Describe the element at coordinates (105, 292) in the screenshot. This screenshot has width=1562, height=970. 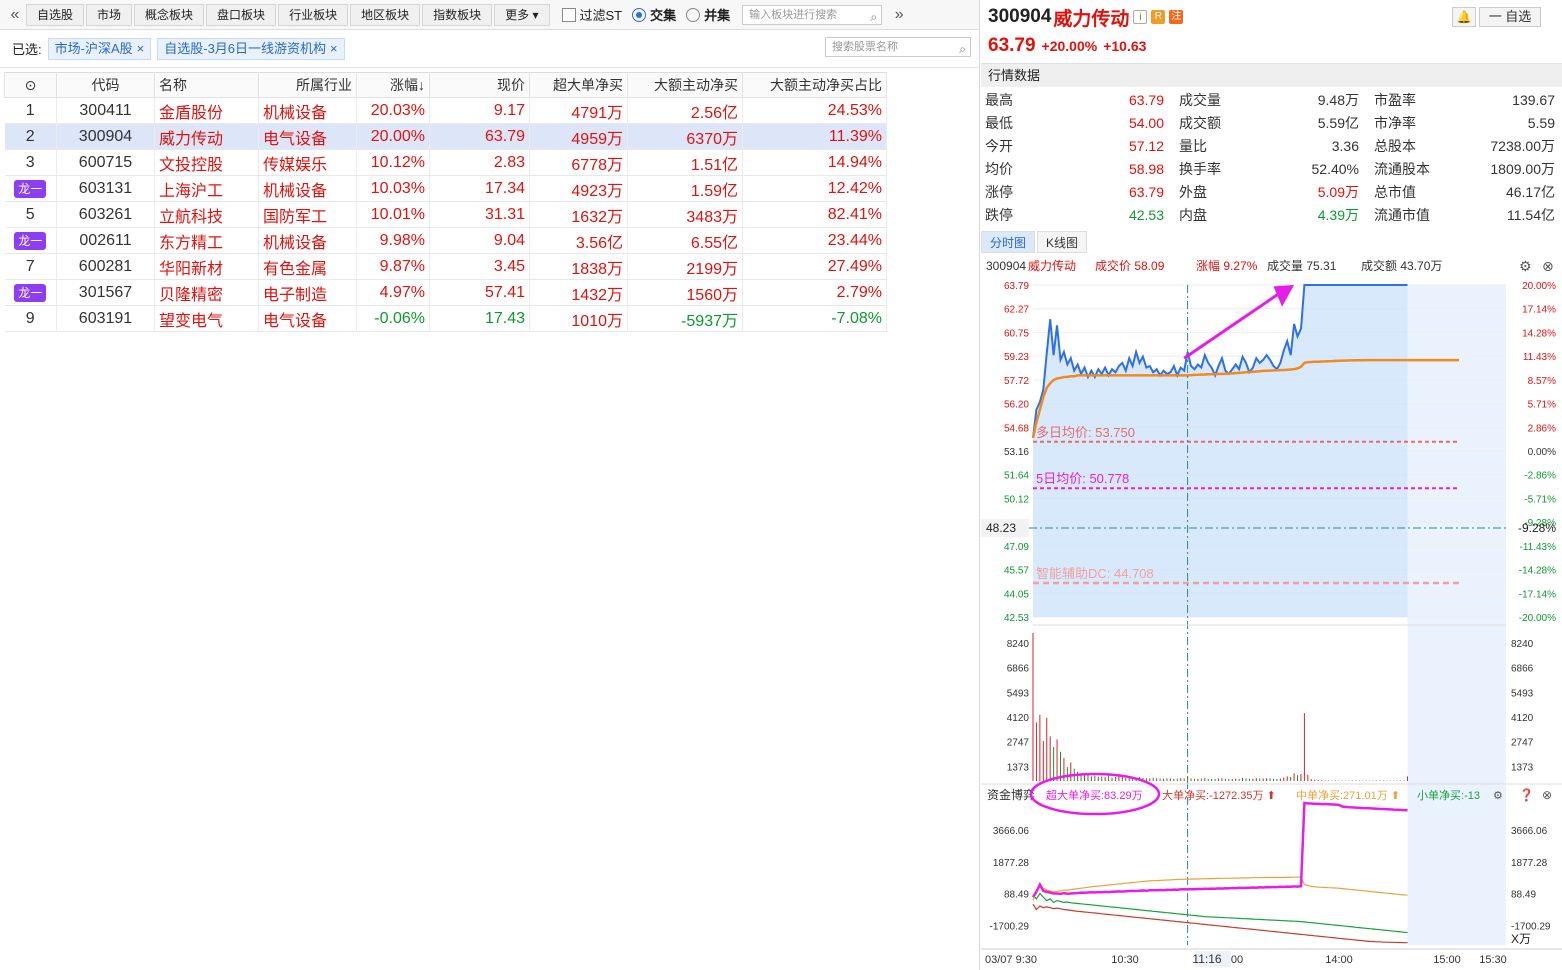
I see `row-code: 301567` at that location.